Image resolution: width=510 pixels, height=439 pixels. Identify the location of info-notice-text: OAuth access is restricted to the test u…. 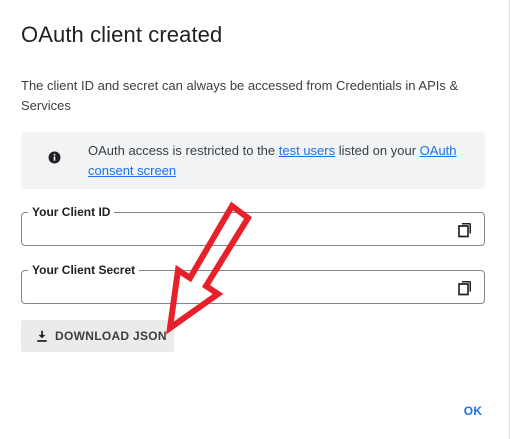
(280, 161).